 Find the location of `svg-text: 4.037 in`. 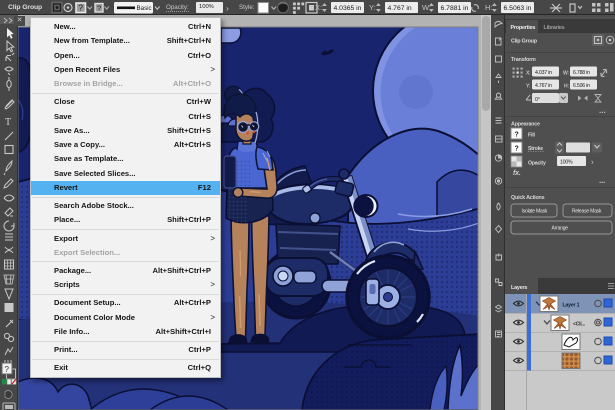

svg-text: 4.037 in is located at coordinates (543, 73).